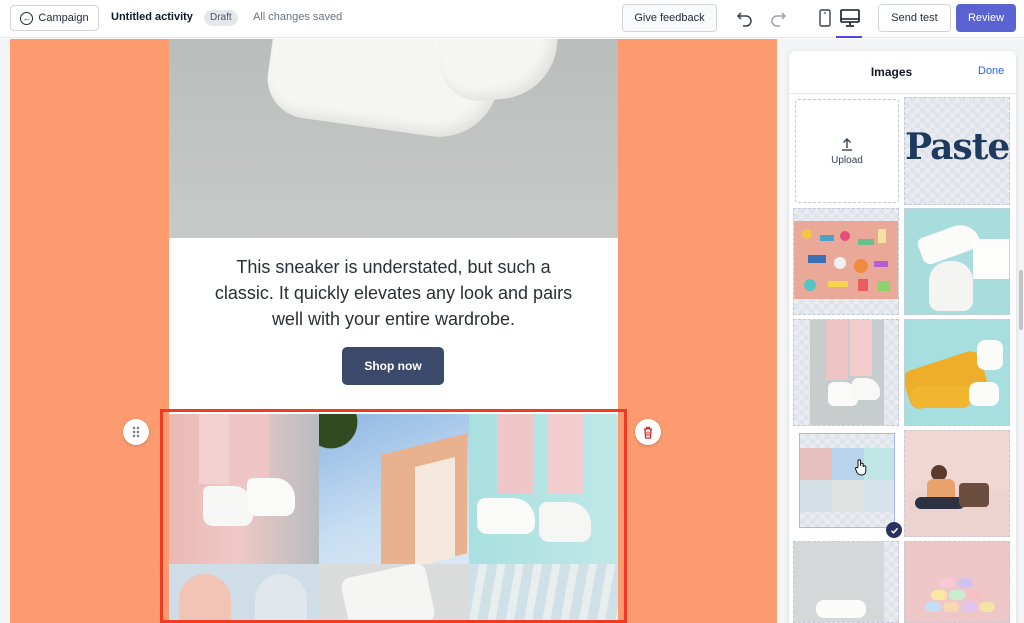 The height and width of the screenshot is (623, 1024). I want to click on panel-divider, so click(902, 93).